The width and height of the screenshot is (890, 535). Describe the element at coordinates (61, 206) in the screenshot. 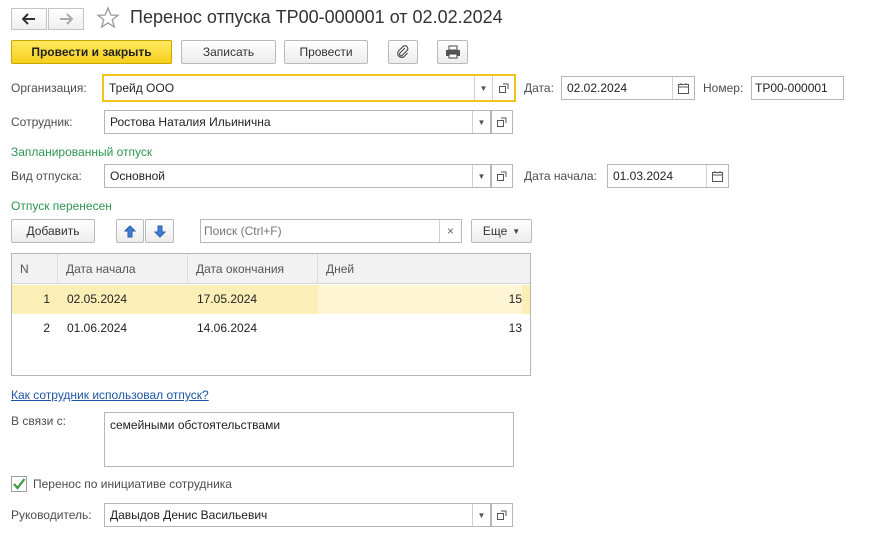

I see `moved-vacation-title: Отпуск перенесен` at that location.